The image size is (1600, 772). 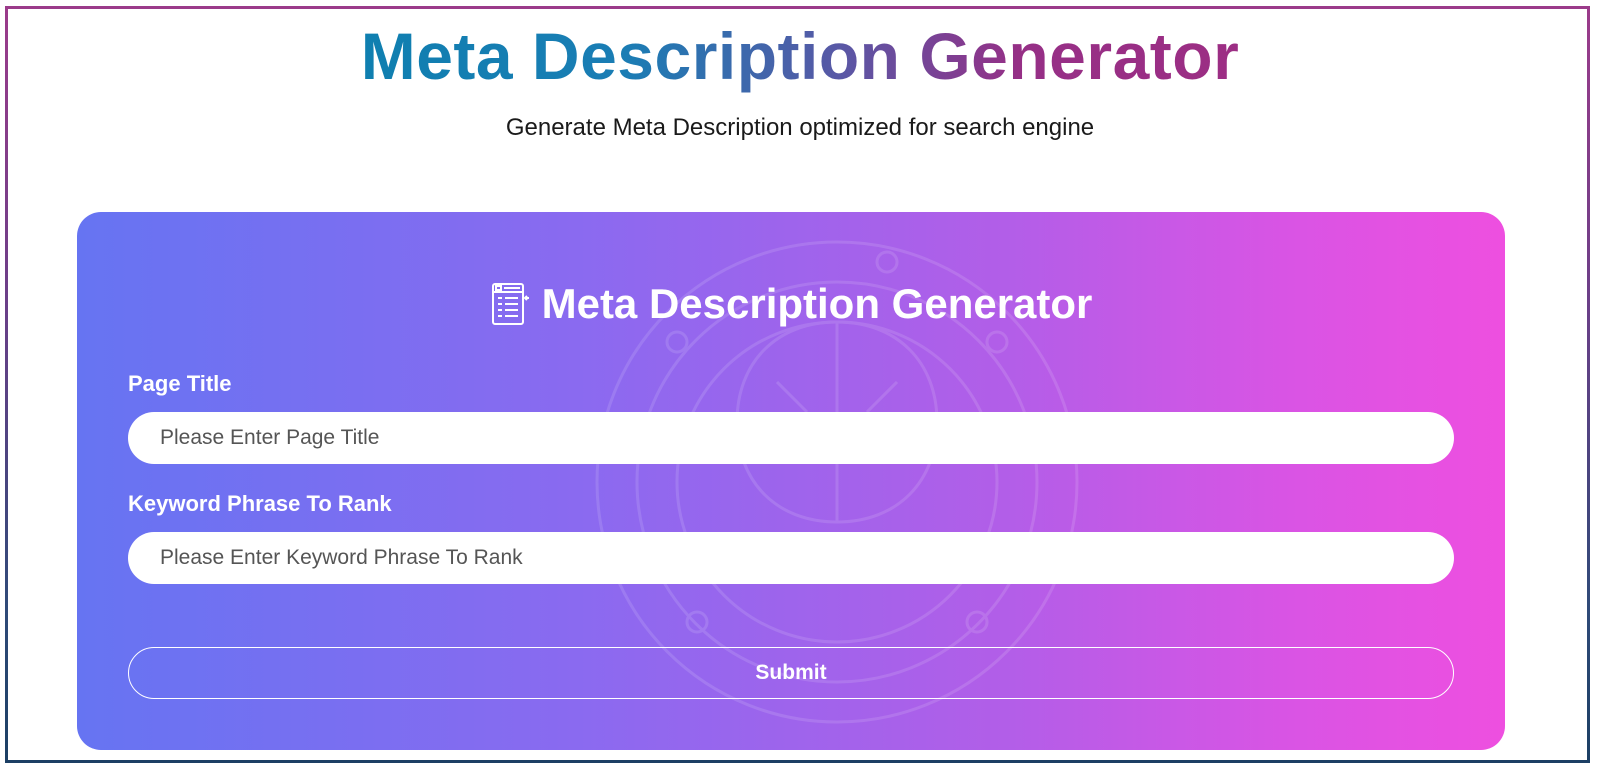 I want to click on keyword-phrase-label: Keyword Phrase To Rank, so click(x=260, y=503).